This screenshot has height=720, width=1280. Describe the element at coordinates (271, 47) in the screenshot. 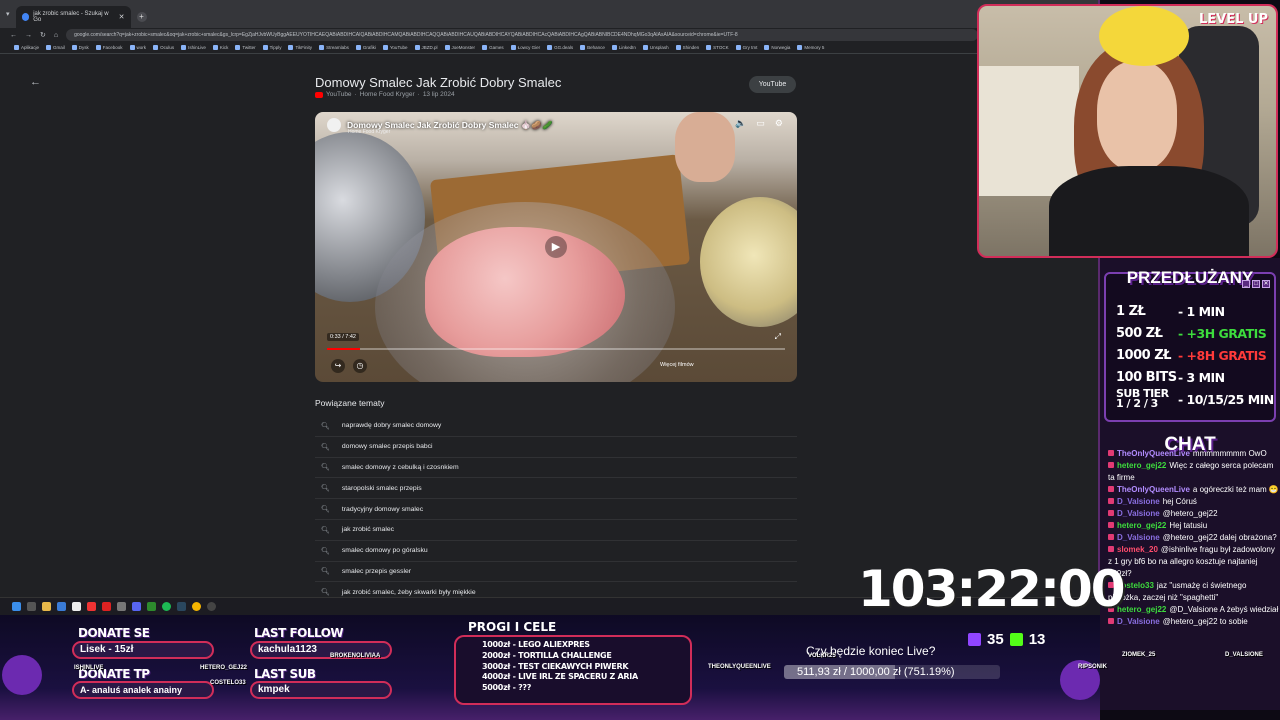

I see `bookmark-item: Tipply` at that location.